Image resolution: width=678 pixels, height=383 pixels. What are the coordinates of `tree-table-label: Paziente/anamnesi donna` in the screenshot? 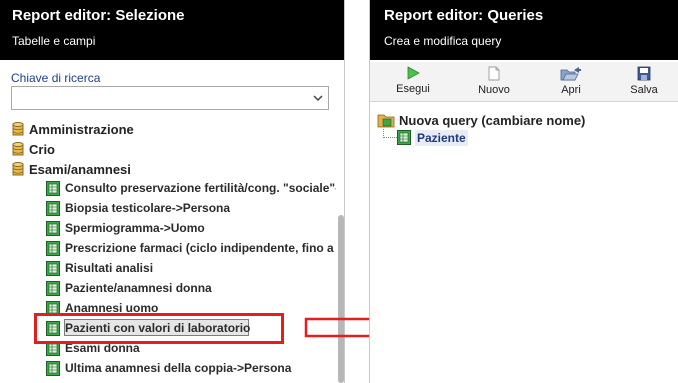 It's located at (138, 288).